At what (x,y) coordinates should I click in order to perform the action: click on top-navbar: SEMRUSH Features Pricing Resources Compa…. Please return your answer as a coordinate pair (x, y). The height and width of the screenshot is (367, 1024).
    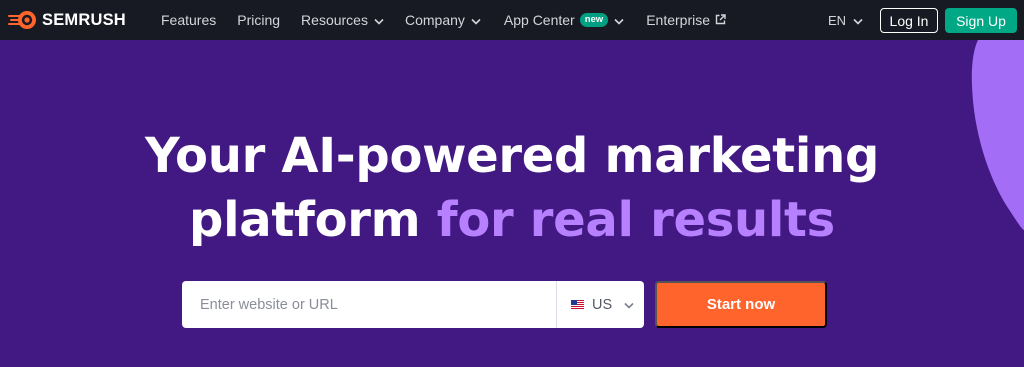
    Looking at the image, I should click on (512, 20).